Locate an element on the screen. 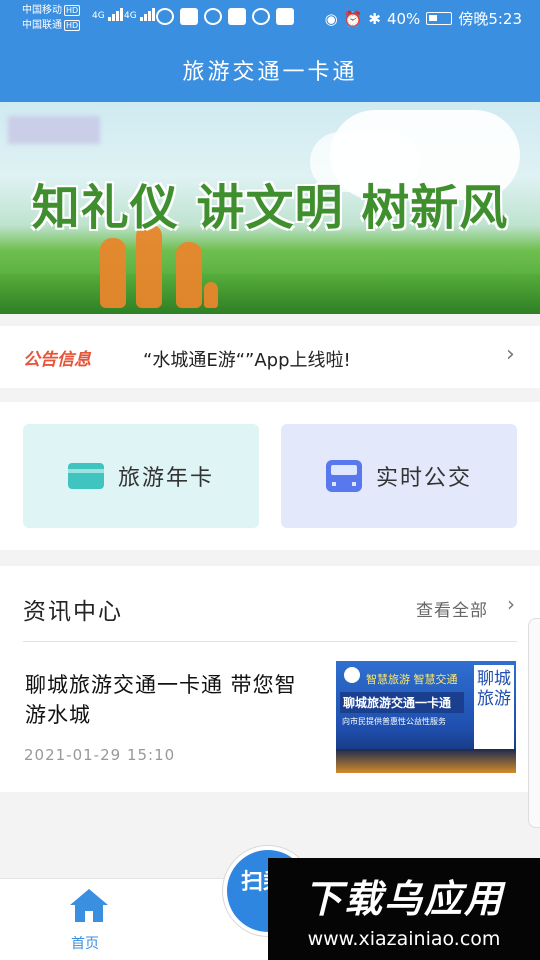 The width and height of the screenshot is (540, 960). top-bar: 中国移动 HD 中国联通 HD 4G 4G ◉ ⏰ ✱ 40% 傍晚5:23 旅游 is located at coordinates (270, 51).